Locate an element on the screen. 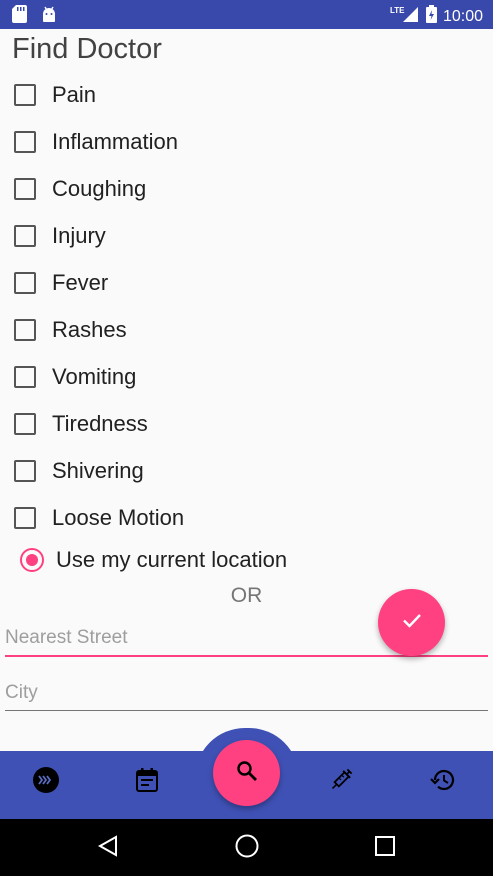 This screenshot has width=493, height=876. nav-history-button is located at coordinates (443, 782).